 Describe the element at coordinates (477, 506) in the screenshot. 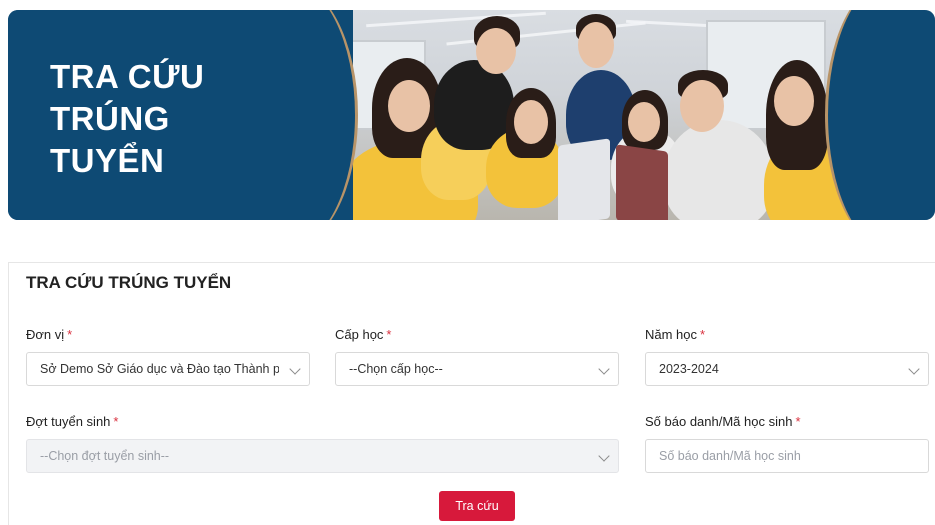

I see `tra-cuu-button: Tra cứu` at that location.